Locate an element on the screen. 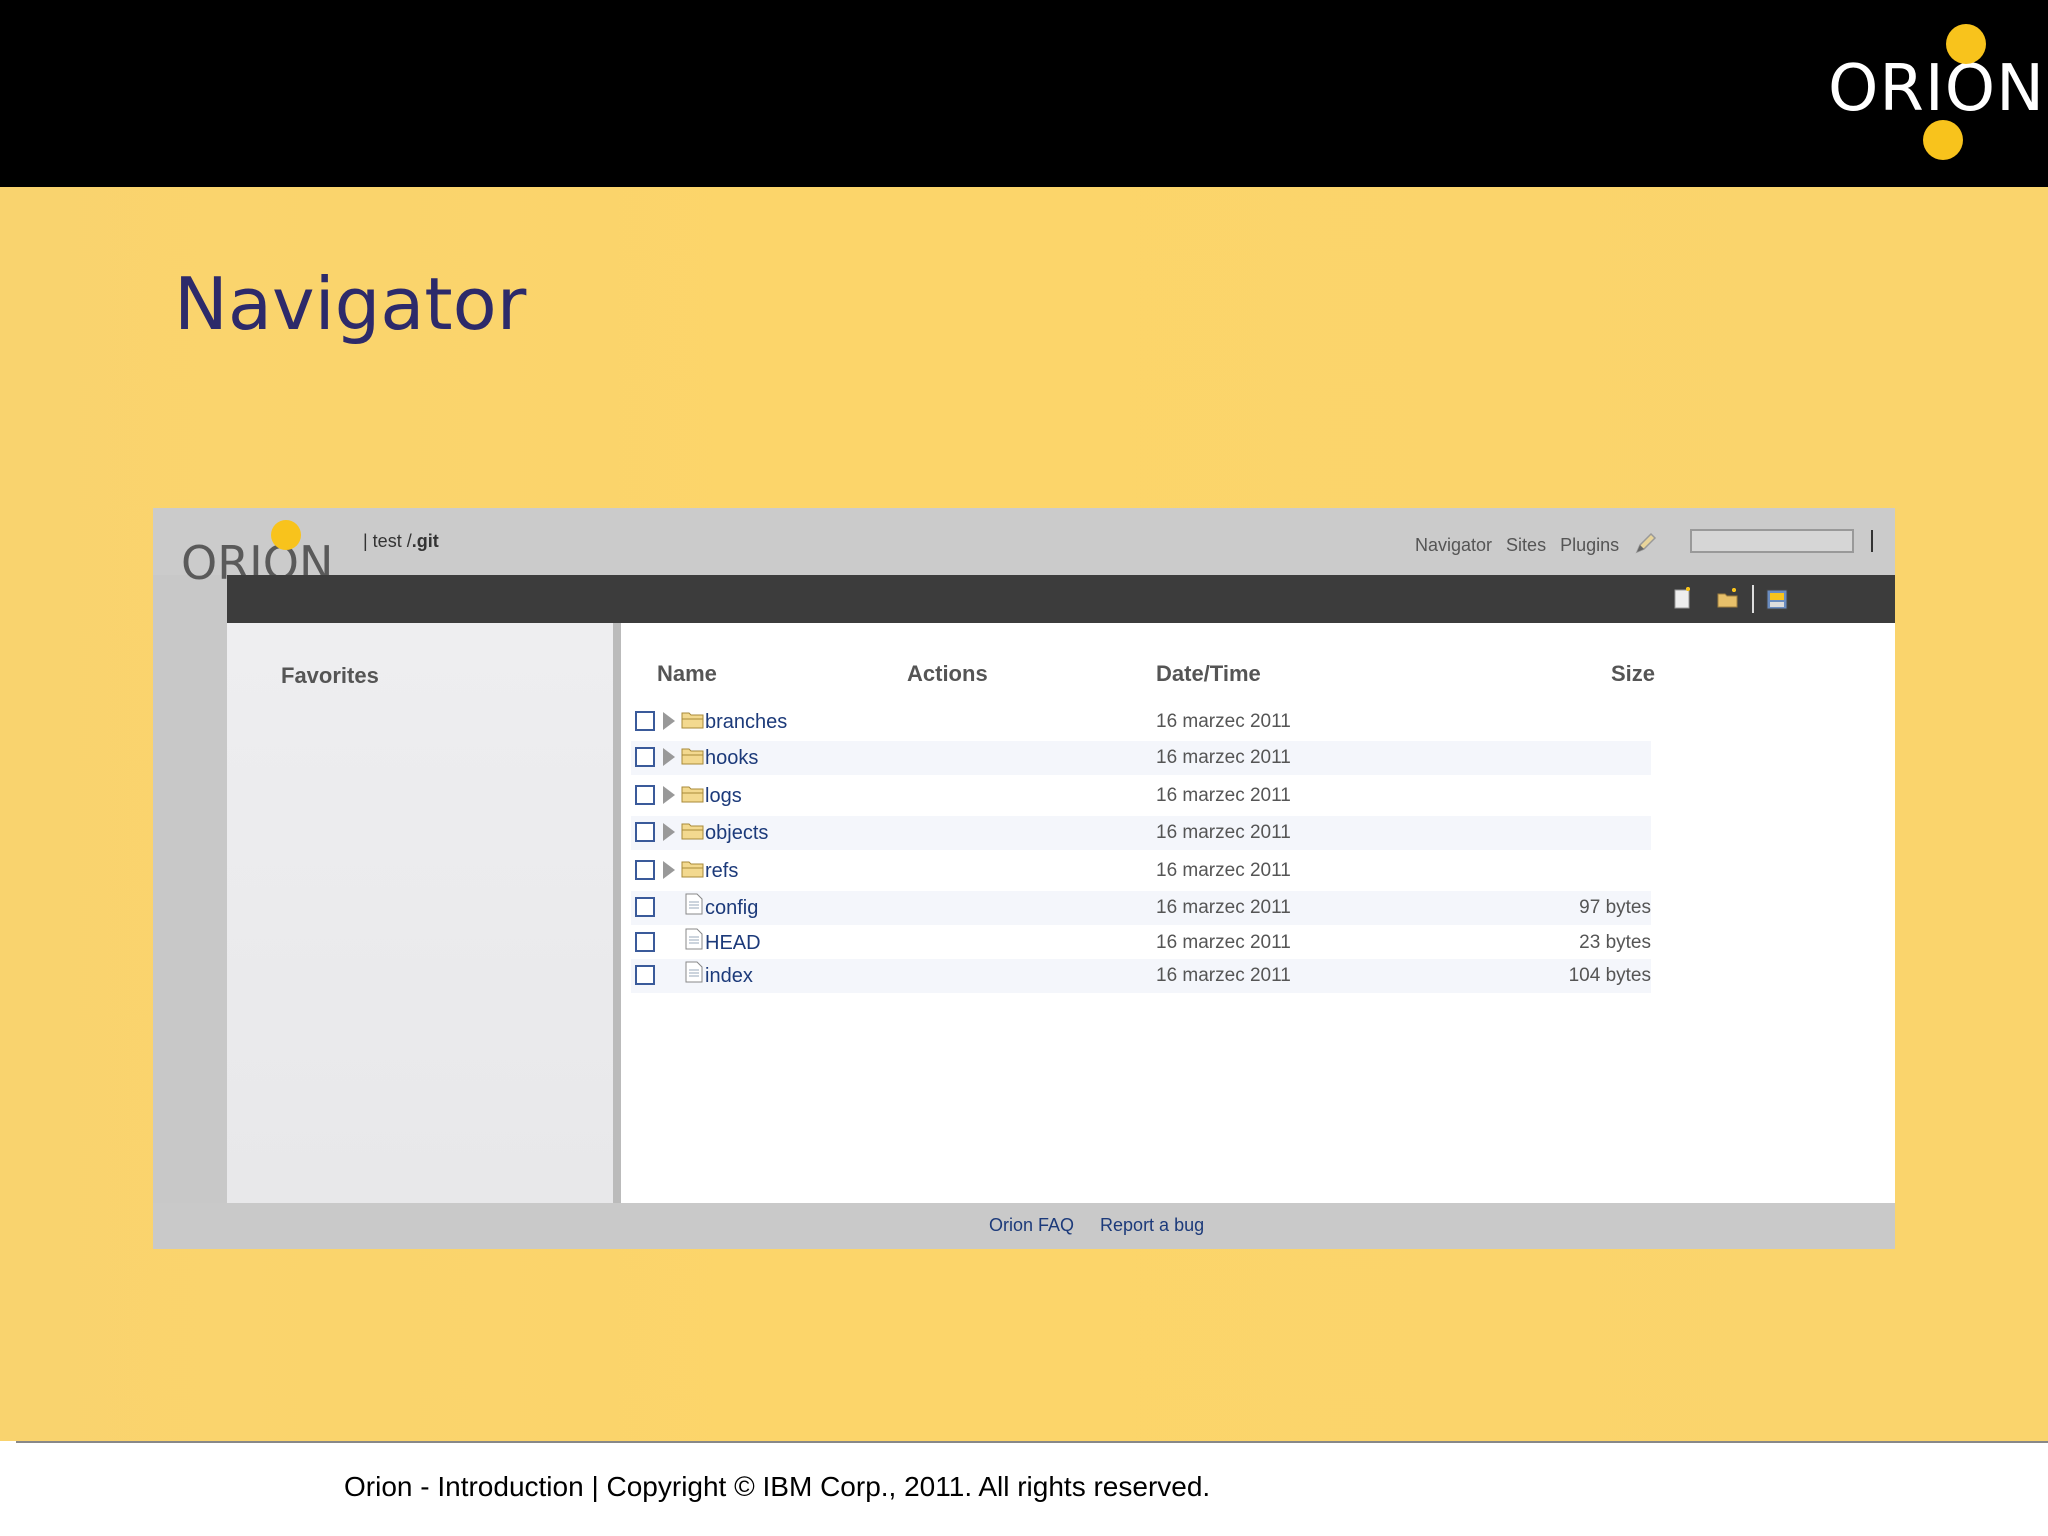 This screenshot has height=1536, width=2048. nav-navigator: Navigator is located at coordinates (1453, 545).